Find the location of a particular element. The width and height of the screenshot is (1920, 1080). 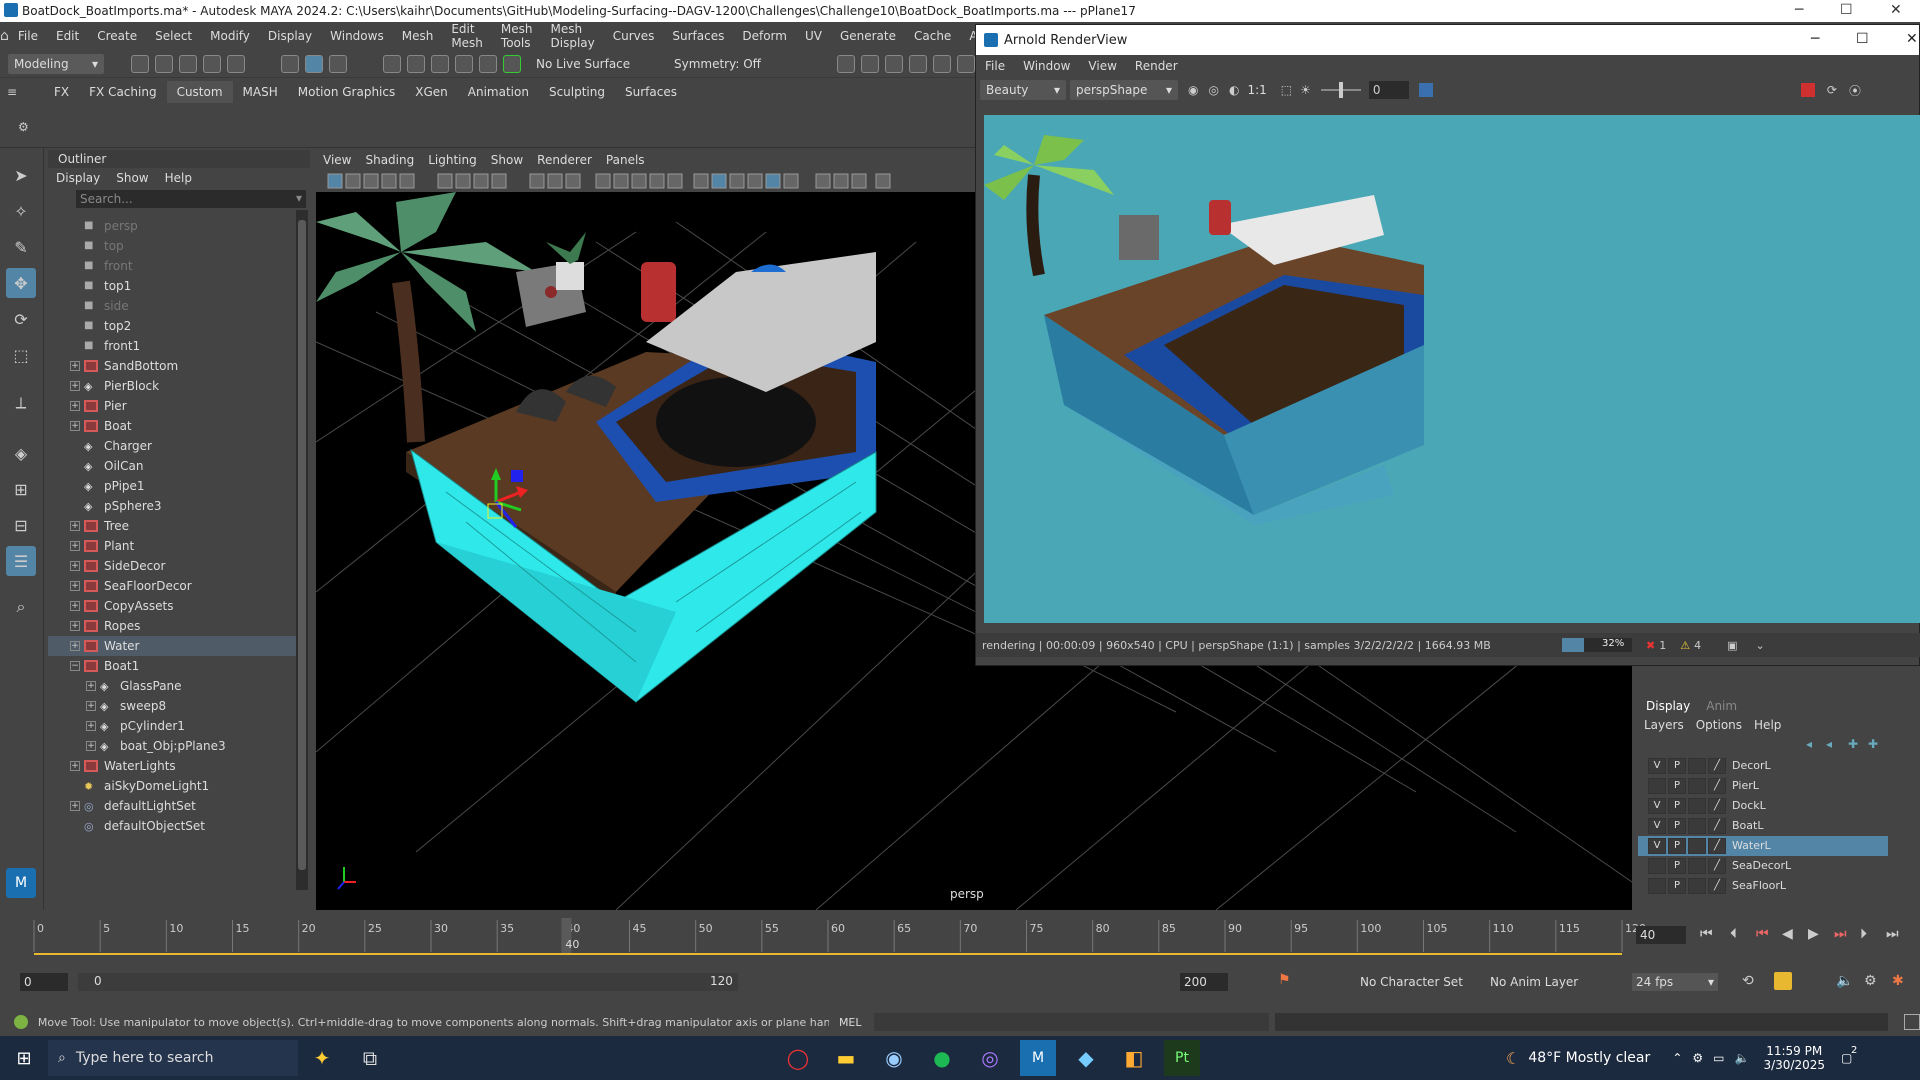

zoom-ratio: 1:1 is located at coordinates (1256, 90).